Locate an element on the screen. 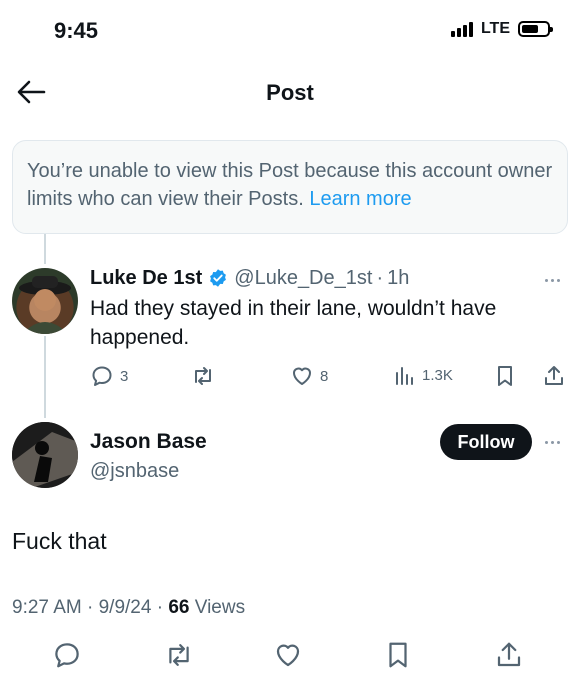  post-metadata: 9:27 AM · 9/9/24 · 66 Views is located at coordinates (128, 608).